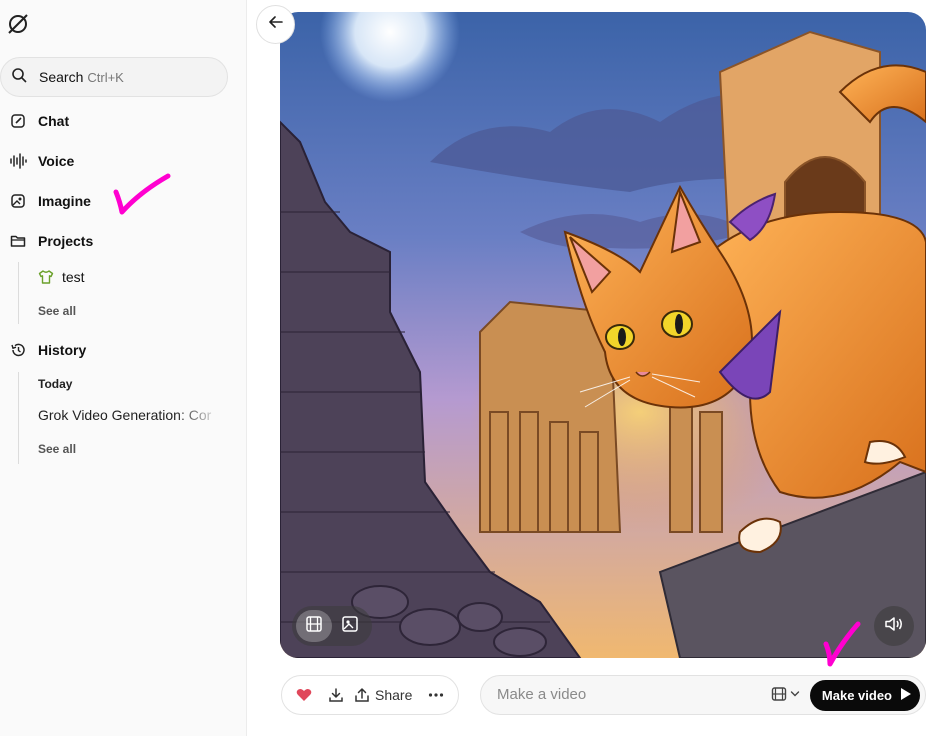 The width and height of the screenshot is (936, 736). I want to click on nav-chat-label: Chat, so click(54, 121).